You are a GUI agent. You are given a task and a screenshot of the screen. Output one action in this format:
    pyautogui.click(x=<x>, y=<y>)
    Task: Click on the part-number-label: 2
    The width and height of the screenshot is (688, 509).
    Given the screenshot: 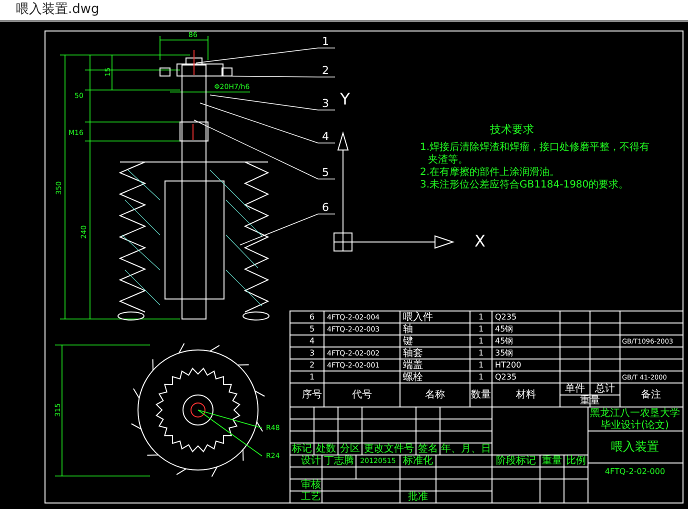 What is the action you would take?
    pyautogui.click(x=325, y=71)
    